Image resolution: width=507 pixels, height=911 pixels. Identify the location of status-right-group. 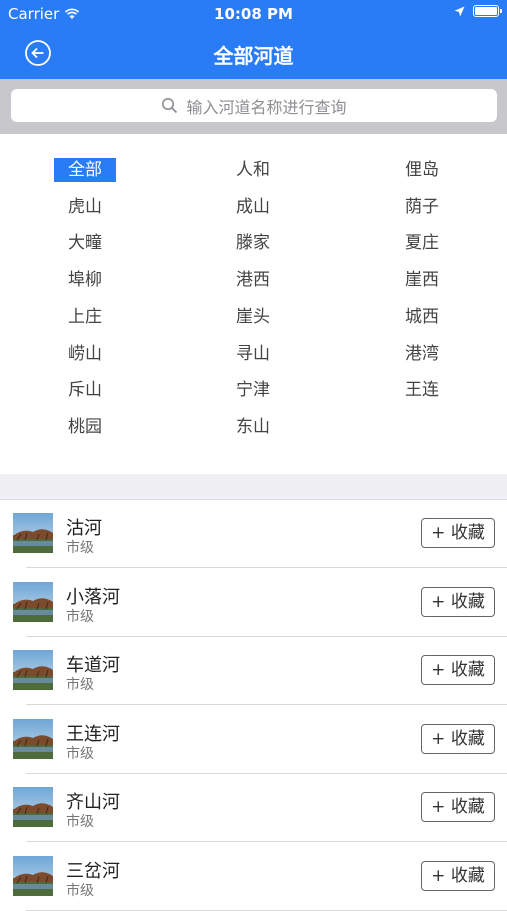
(478, 11).